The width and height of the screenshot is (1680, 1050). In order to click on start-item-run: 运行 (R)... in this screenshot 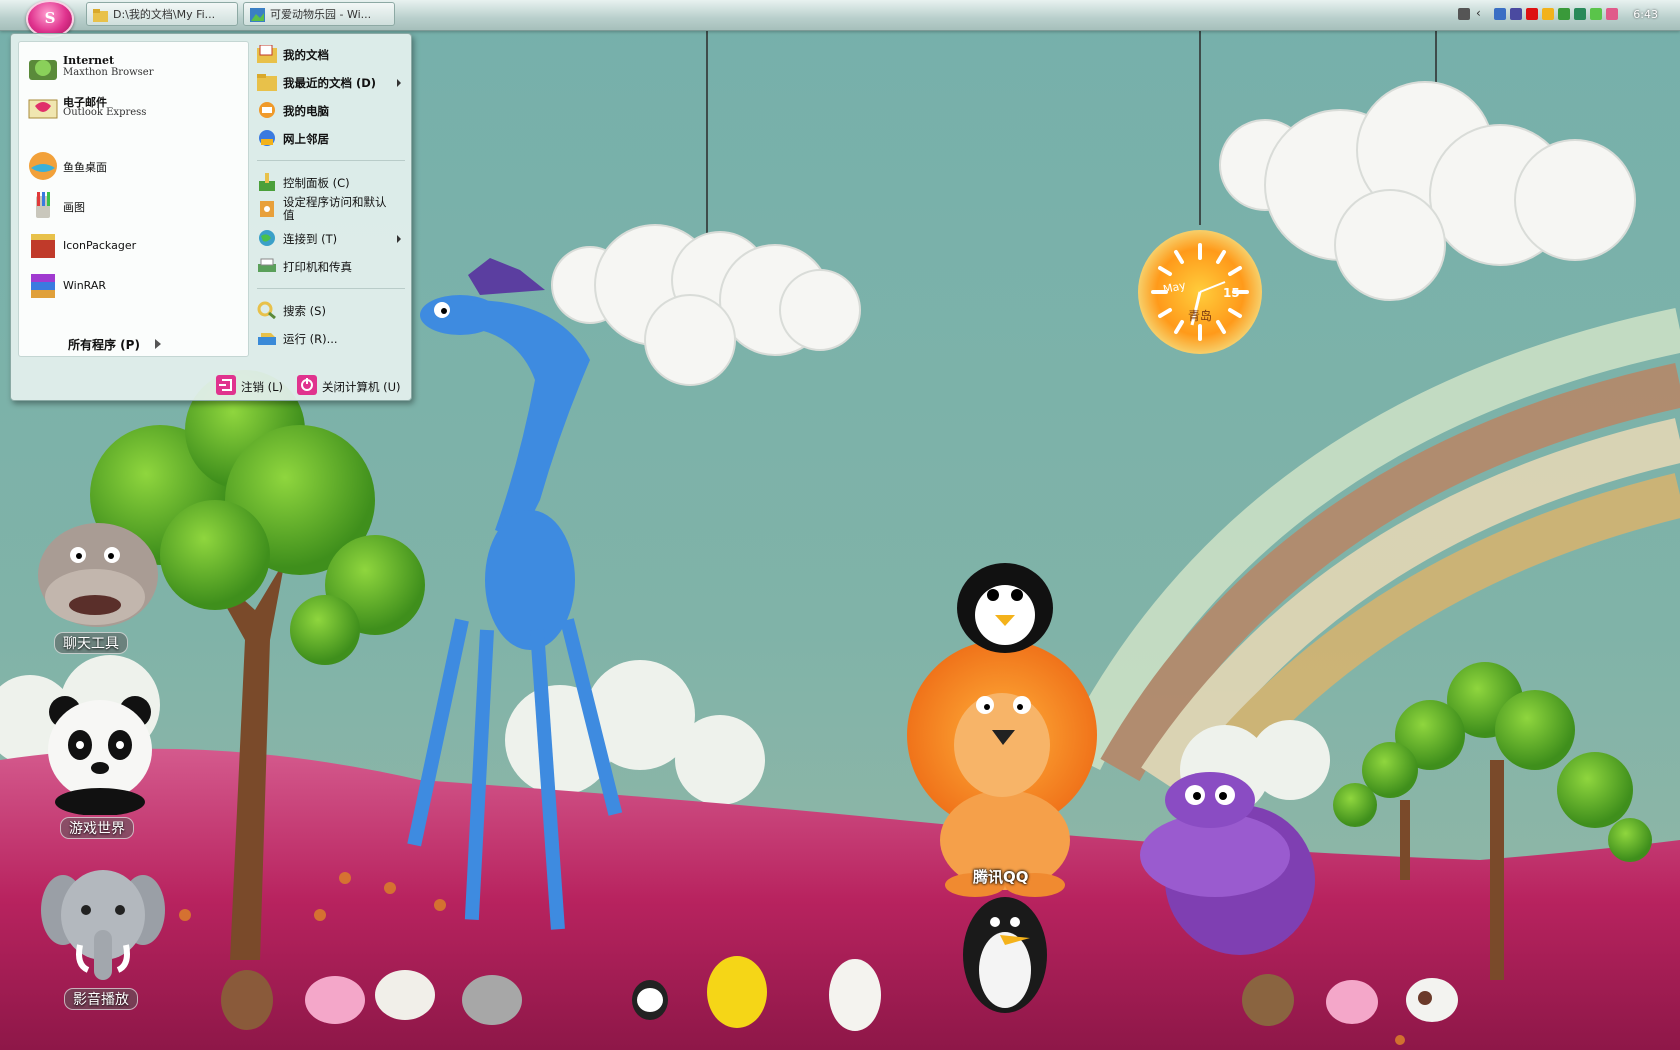, I will do `click(329, 338)`.